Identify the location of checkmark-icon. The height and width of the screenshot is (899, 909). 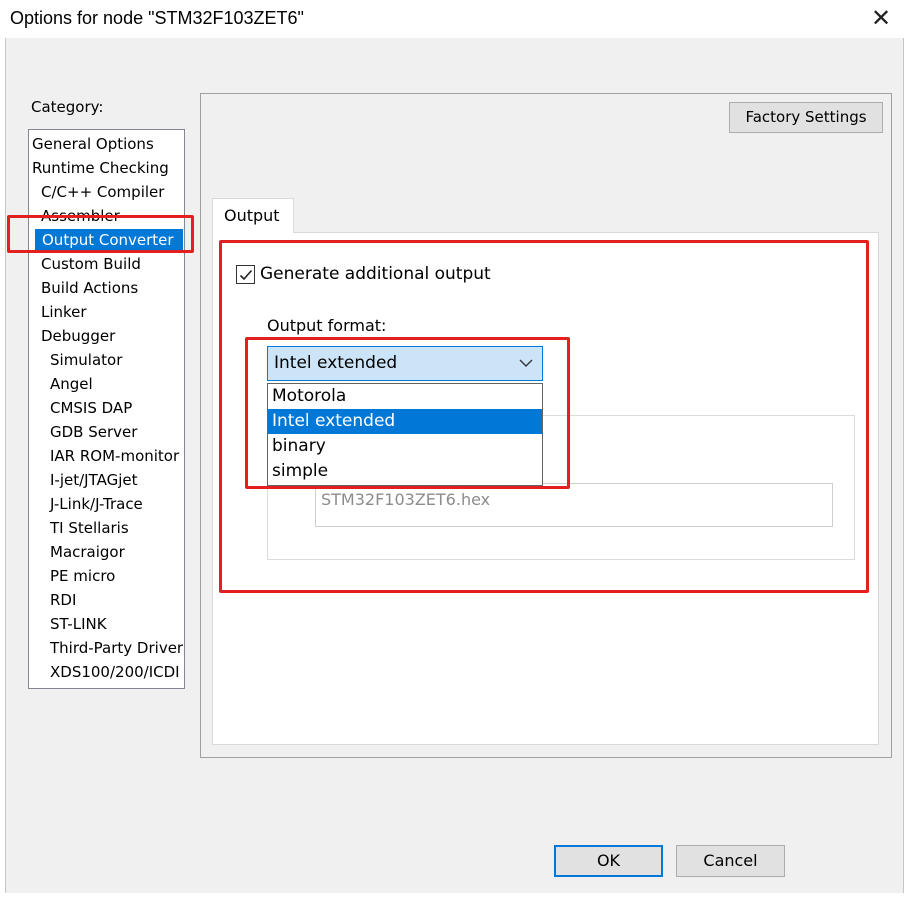
(246, 275).